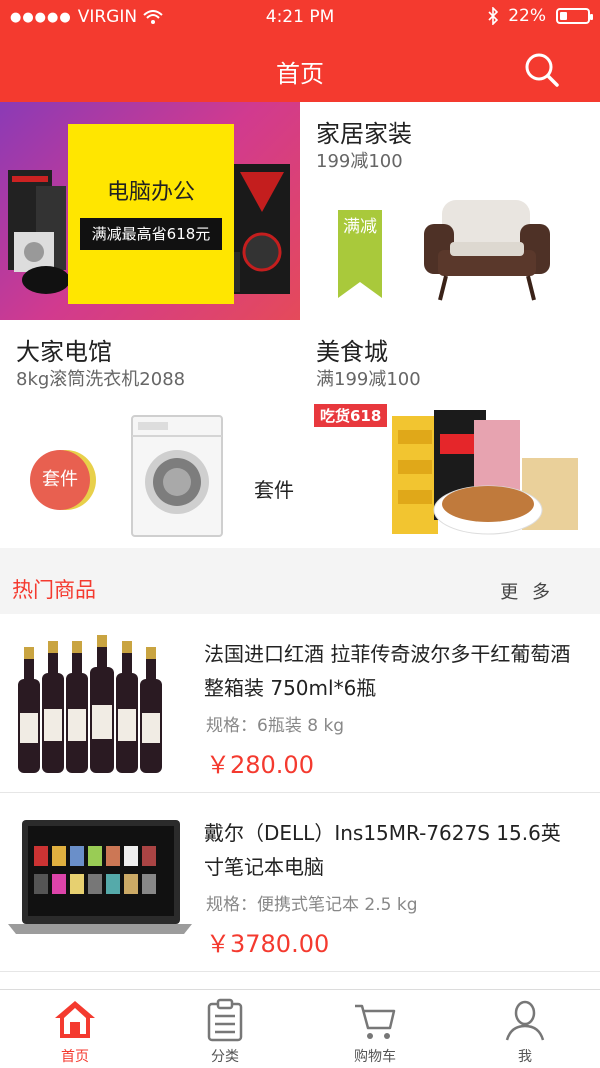 Image resolution: width=600 pixels, height=1068 pixels. Describe the element at coordinates (151, 234) in the screenshot. I see `promo-subtitle: 满减最高省618元` at that location.